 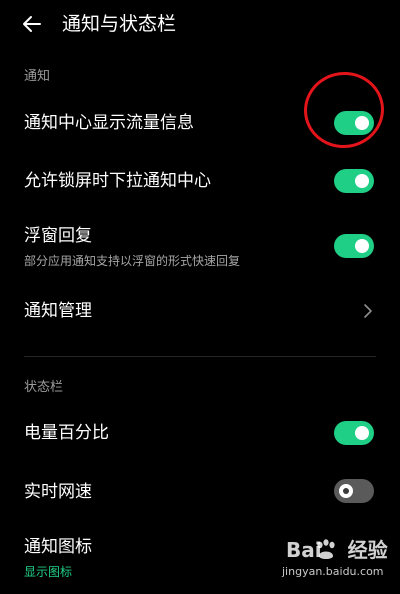 I want to click on realtime-speed-toggle, so click(x=354, y=491).